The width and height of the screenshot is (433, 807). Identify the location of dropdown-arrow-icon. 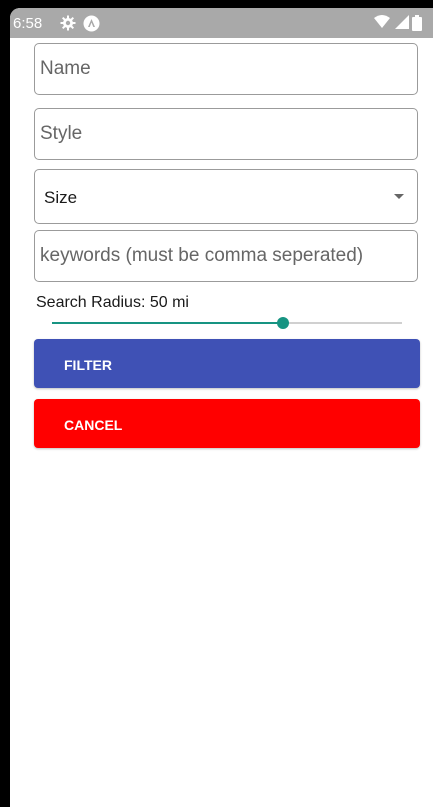
(399, 196).